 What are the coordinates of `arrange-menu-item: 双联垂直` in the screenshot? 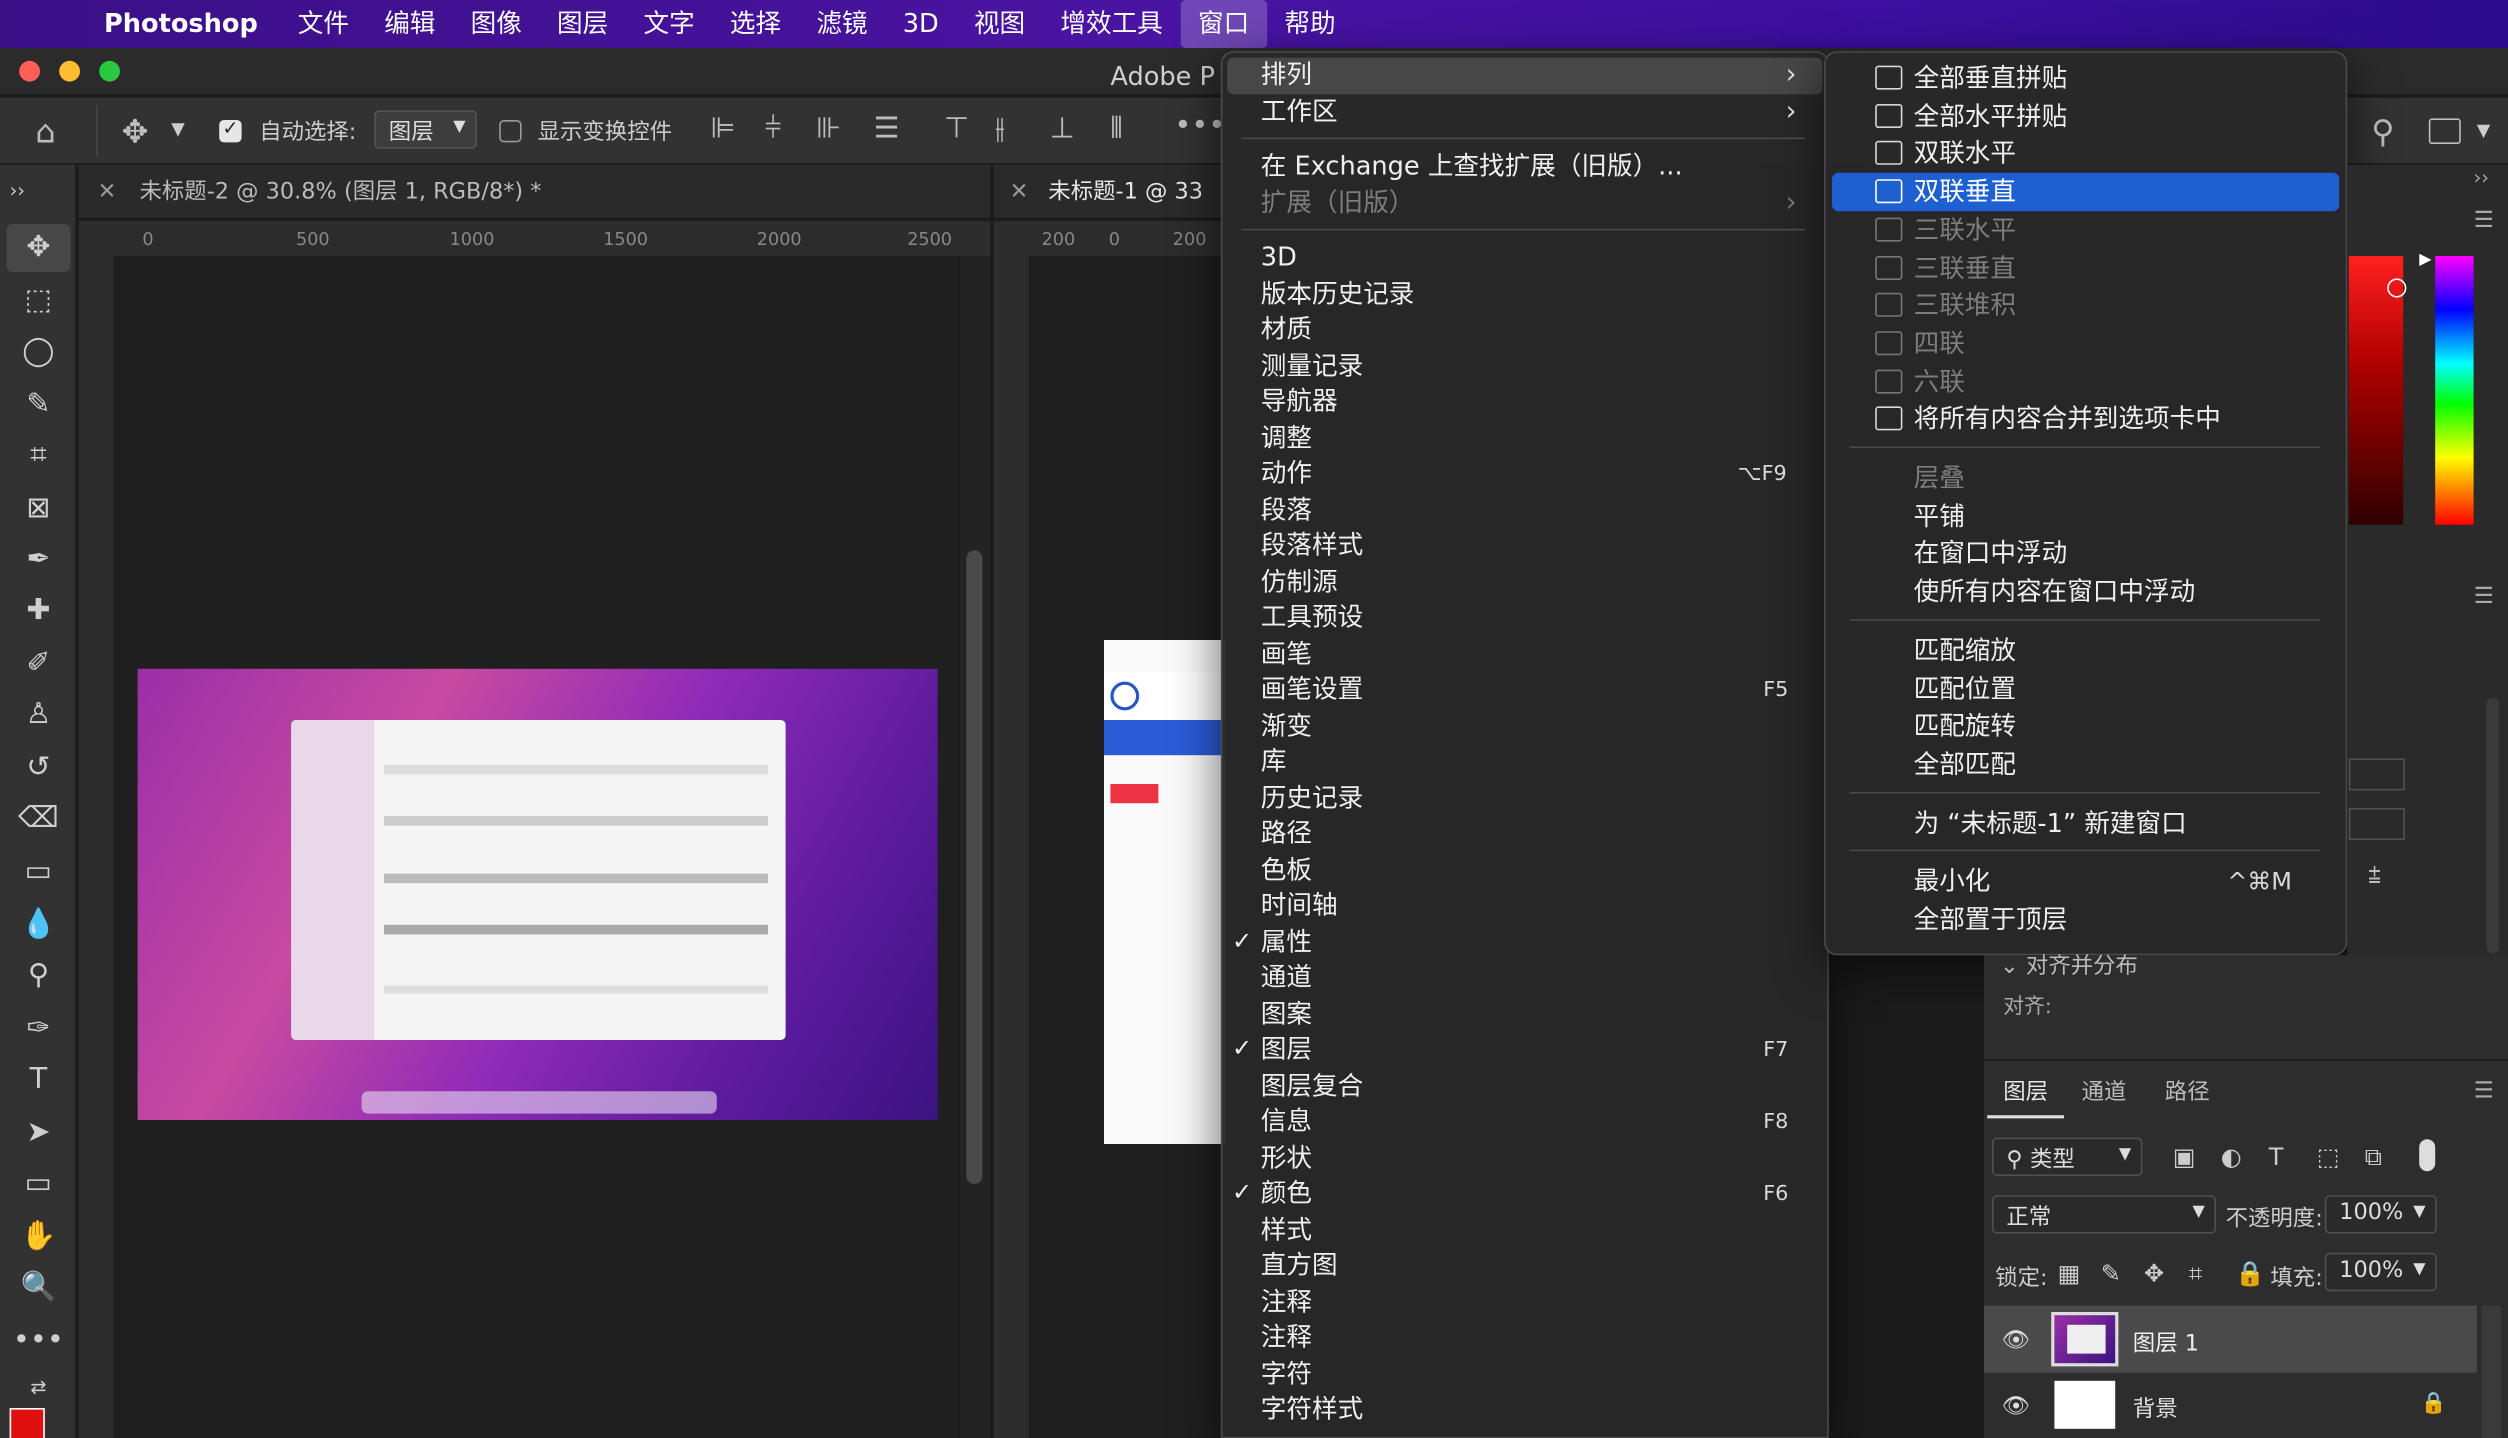 It's located at (1965, 192).